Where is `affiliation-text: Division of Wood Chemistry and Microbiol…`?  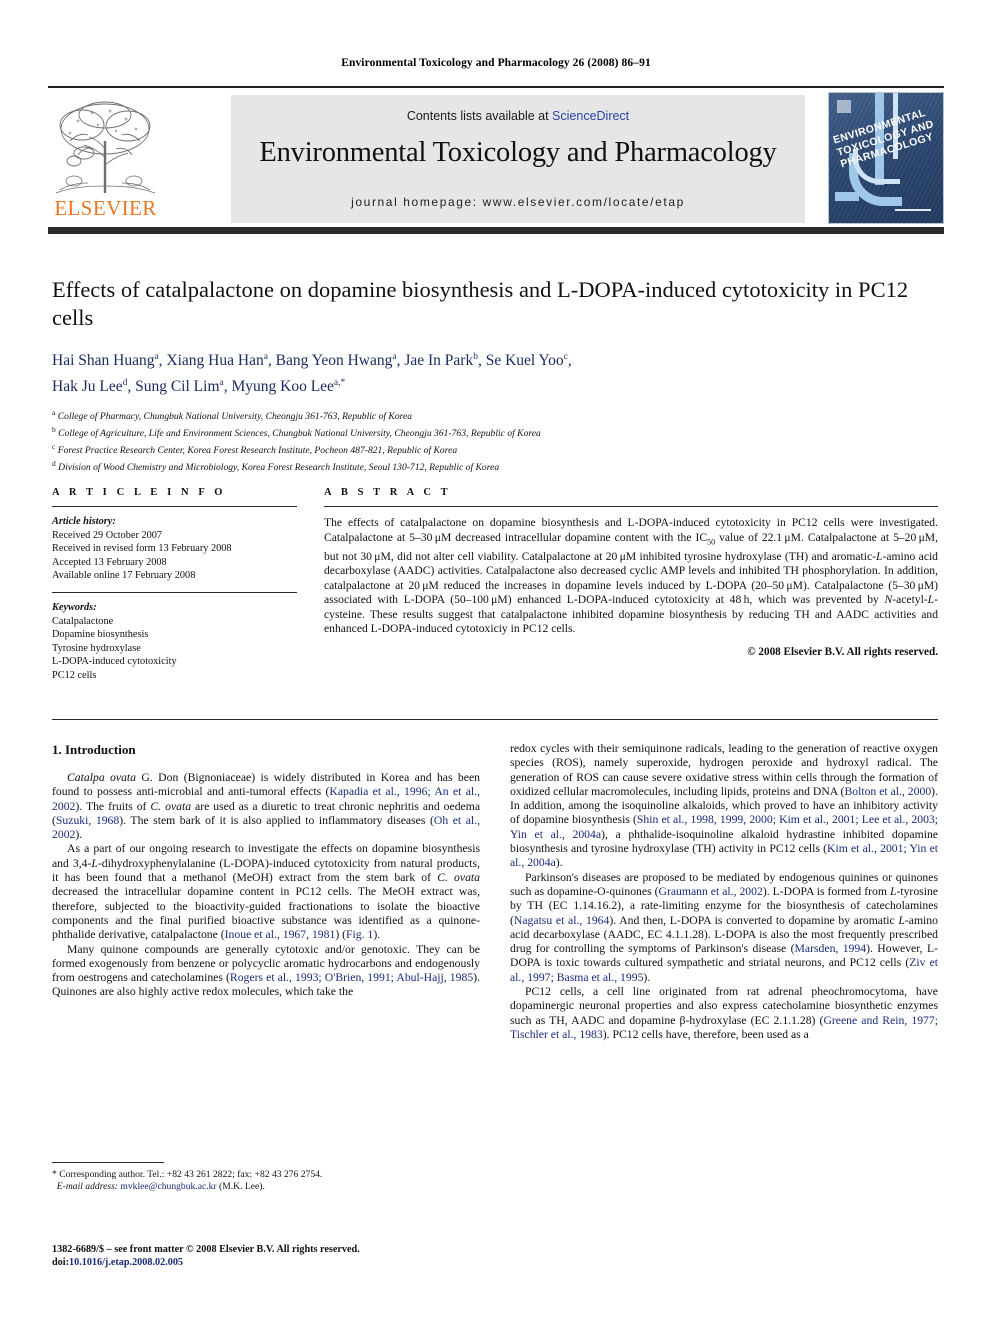 affiliation-text: Division of Wood Chemistry and Microbiol… is located at coordinates (279, 467).